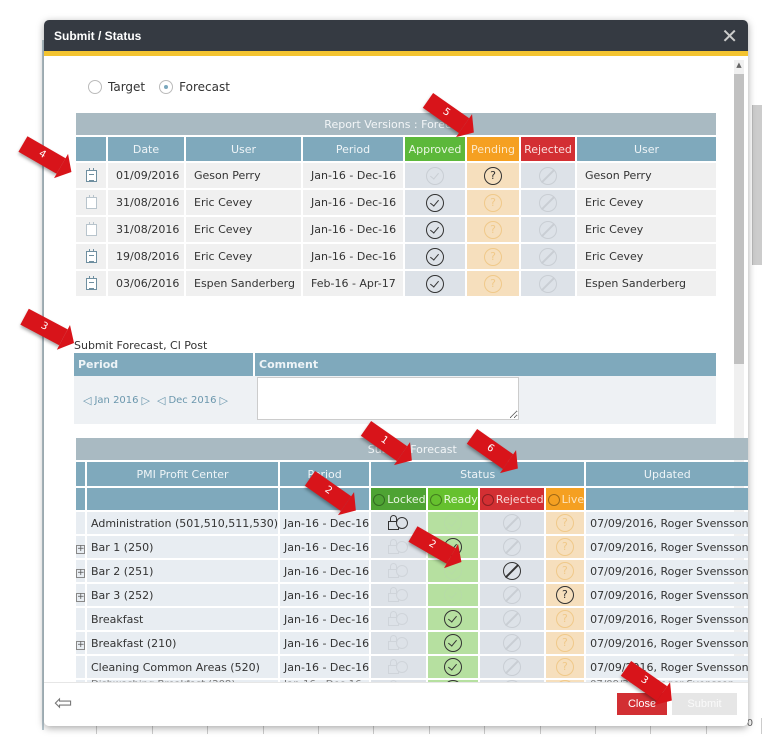 The height and width of the screenshot is (747, 769). Describe the element at coordinates (646, 283) in the screenshot. I see `version-approver: Espen Sanderberg` at that location.